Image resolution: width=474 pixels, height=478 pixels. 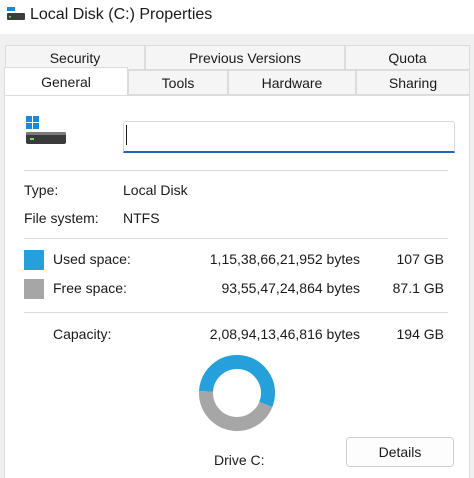 What do you see at coordinates (121, 14) in the screenshot?
I see `window-title: Local Disk (C:) Properties` at bounding box center [121, 14].